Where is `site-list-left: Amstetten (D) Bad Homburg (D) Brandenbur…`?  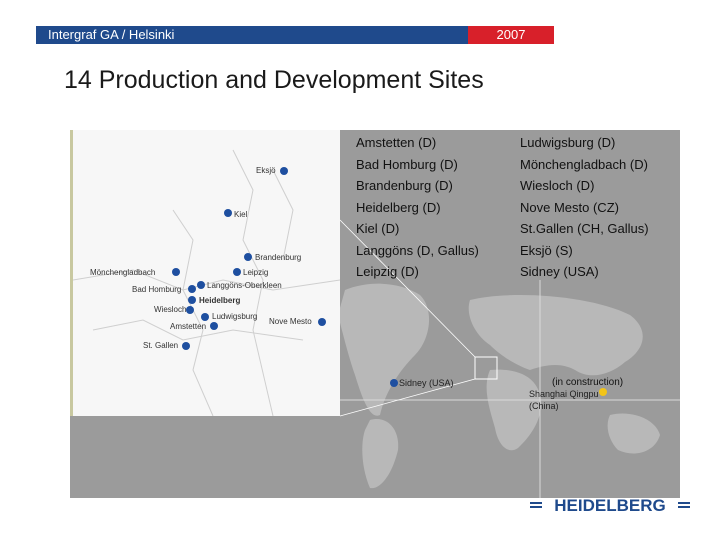
site-list-left: Amstetten (D) Bad Homburg (D) Brandenbur… is located at coordinates (417, 207).